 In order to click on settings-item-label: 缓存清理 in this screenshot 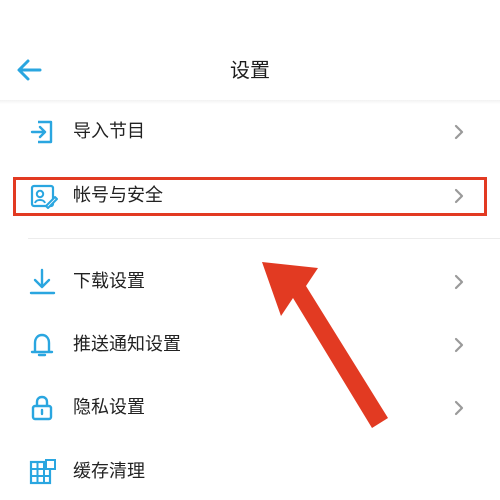, I will do `click(109, 471)`.